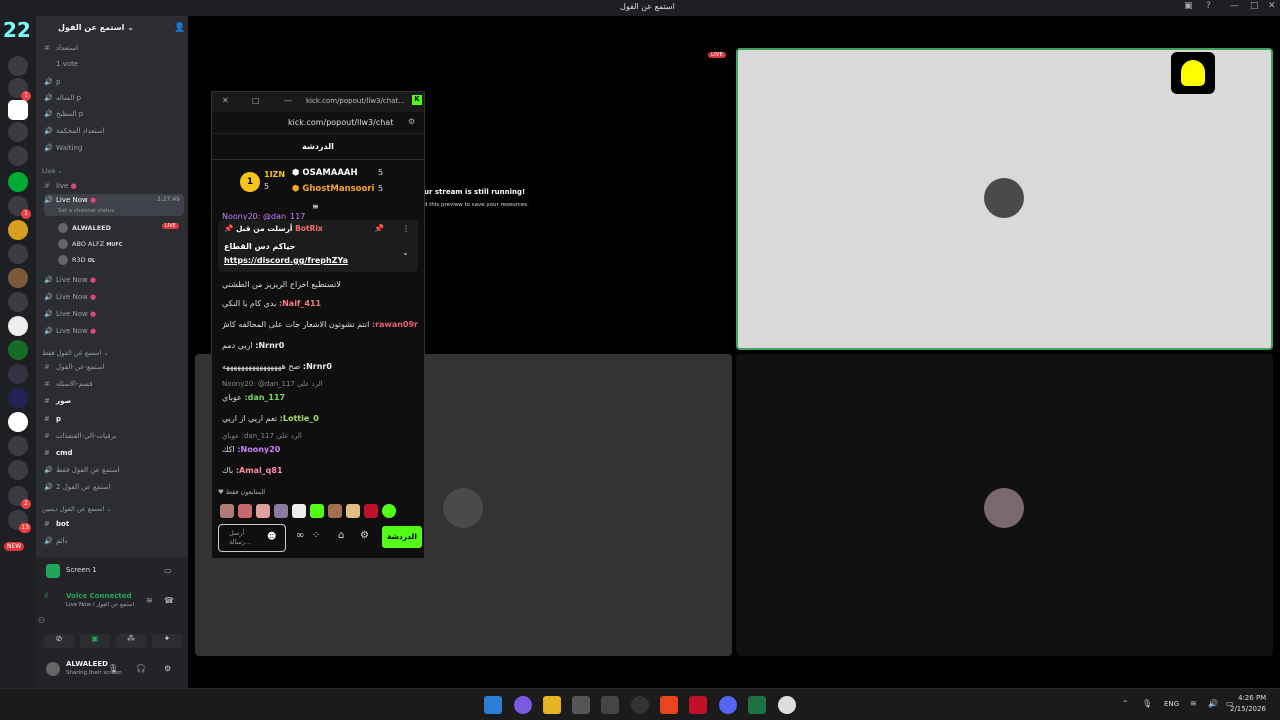  I want to click on discord-icon, so click(728, 705).